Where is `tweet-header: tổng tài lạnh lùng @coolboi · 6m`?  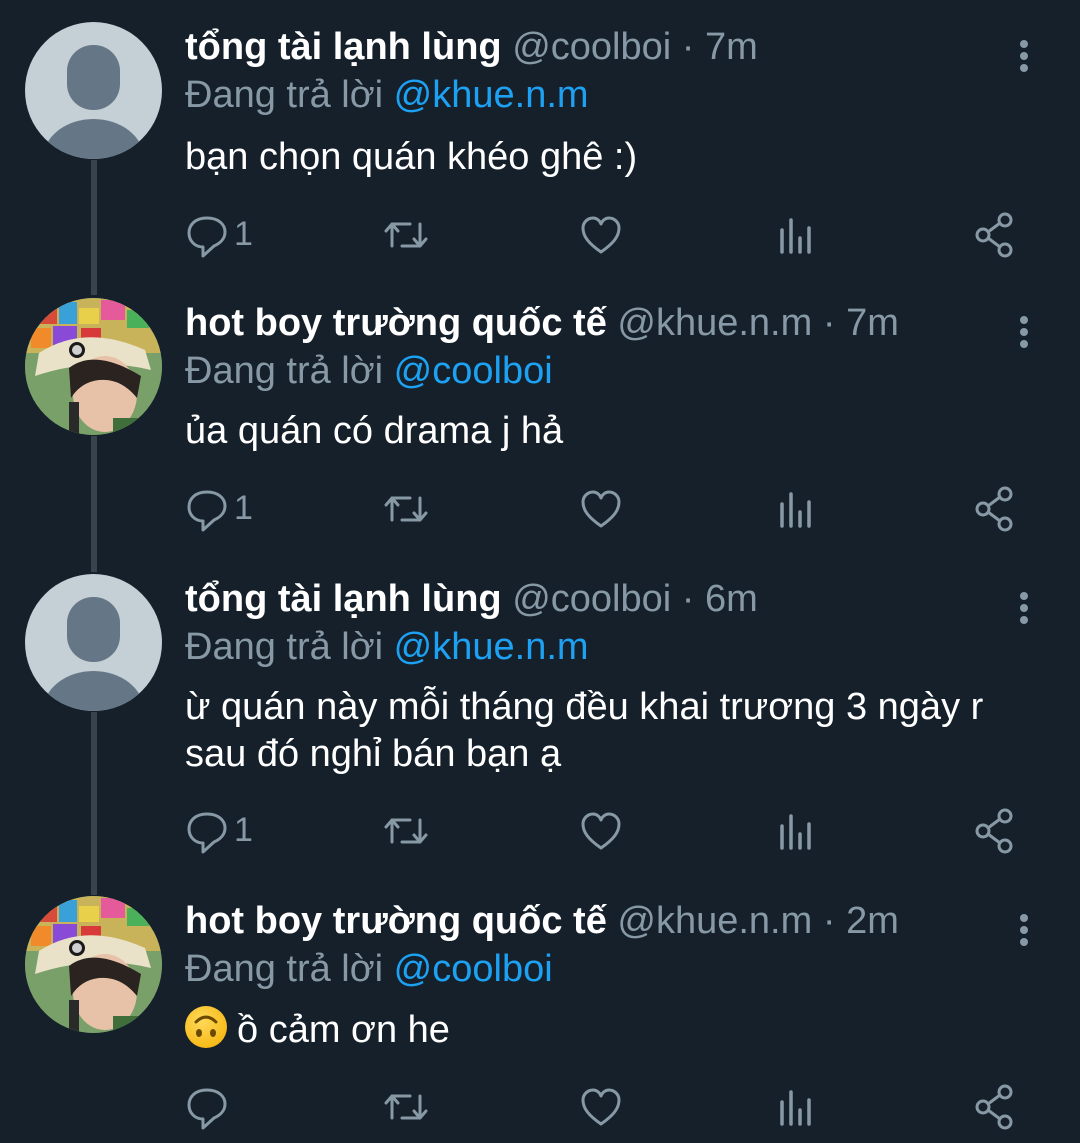 tweet-header: tổng tài lạnh lùng @coolboi · 6m is located at coordinates (471, 599).